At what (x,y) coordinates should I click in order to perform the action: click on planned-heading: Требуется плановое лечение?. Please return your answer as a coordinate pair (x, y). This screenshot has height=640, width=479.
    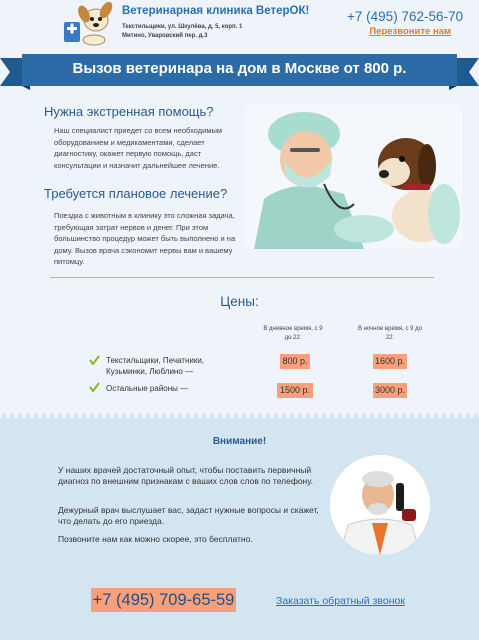
    Looking at the image, I should click on (136, 193).